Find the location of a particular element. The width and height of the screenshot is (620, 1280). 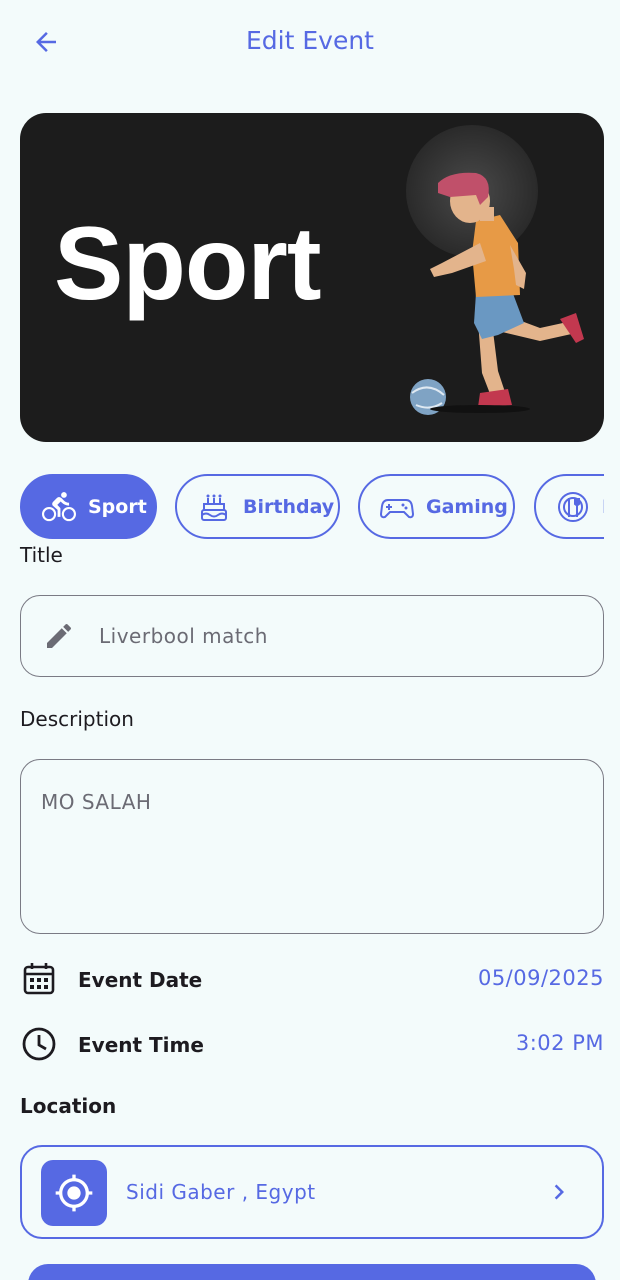

cake-icon is located at coordinates (214, 507).